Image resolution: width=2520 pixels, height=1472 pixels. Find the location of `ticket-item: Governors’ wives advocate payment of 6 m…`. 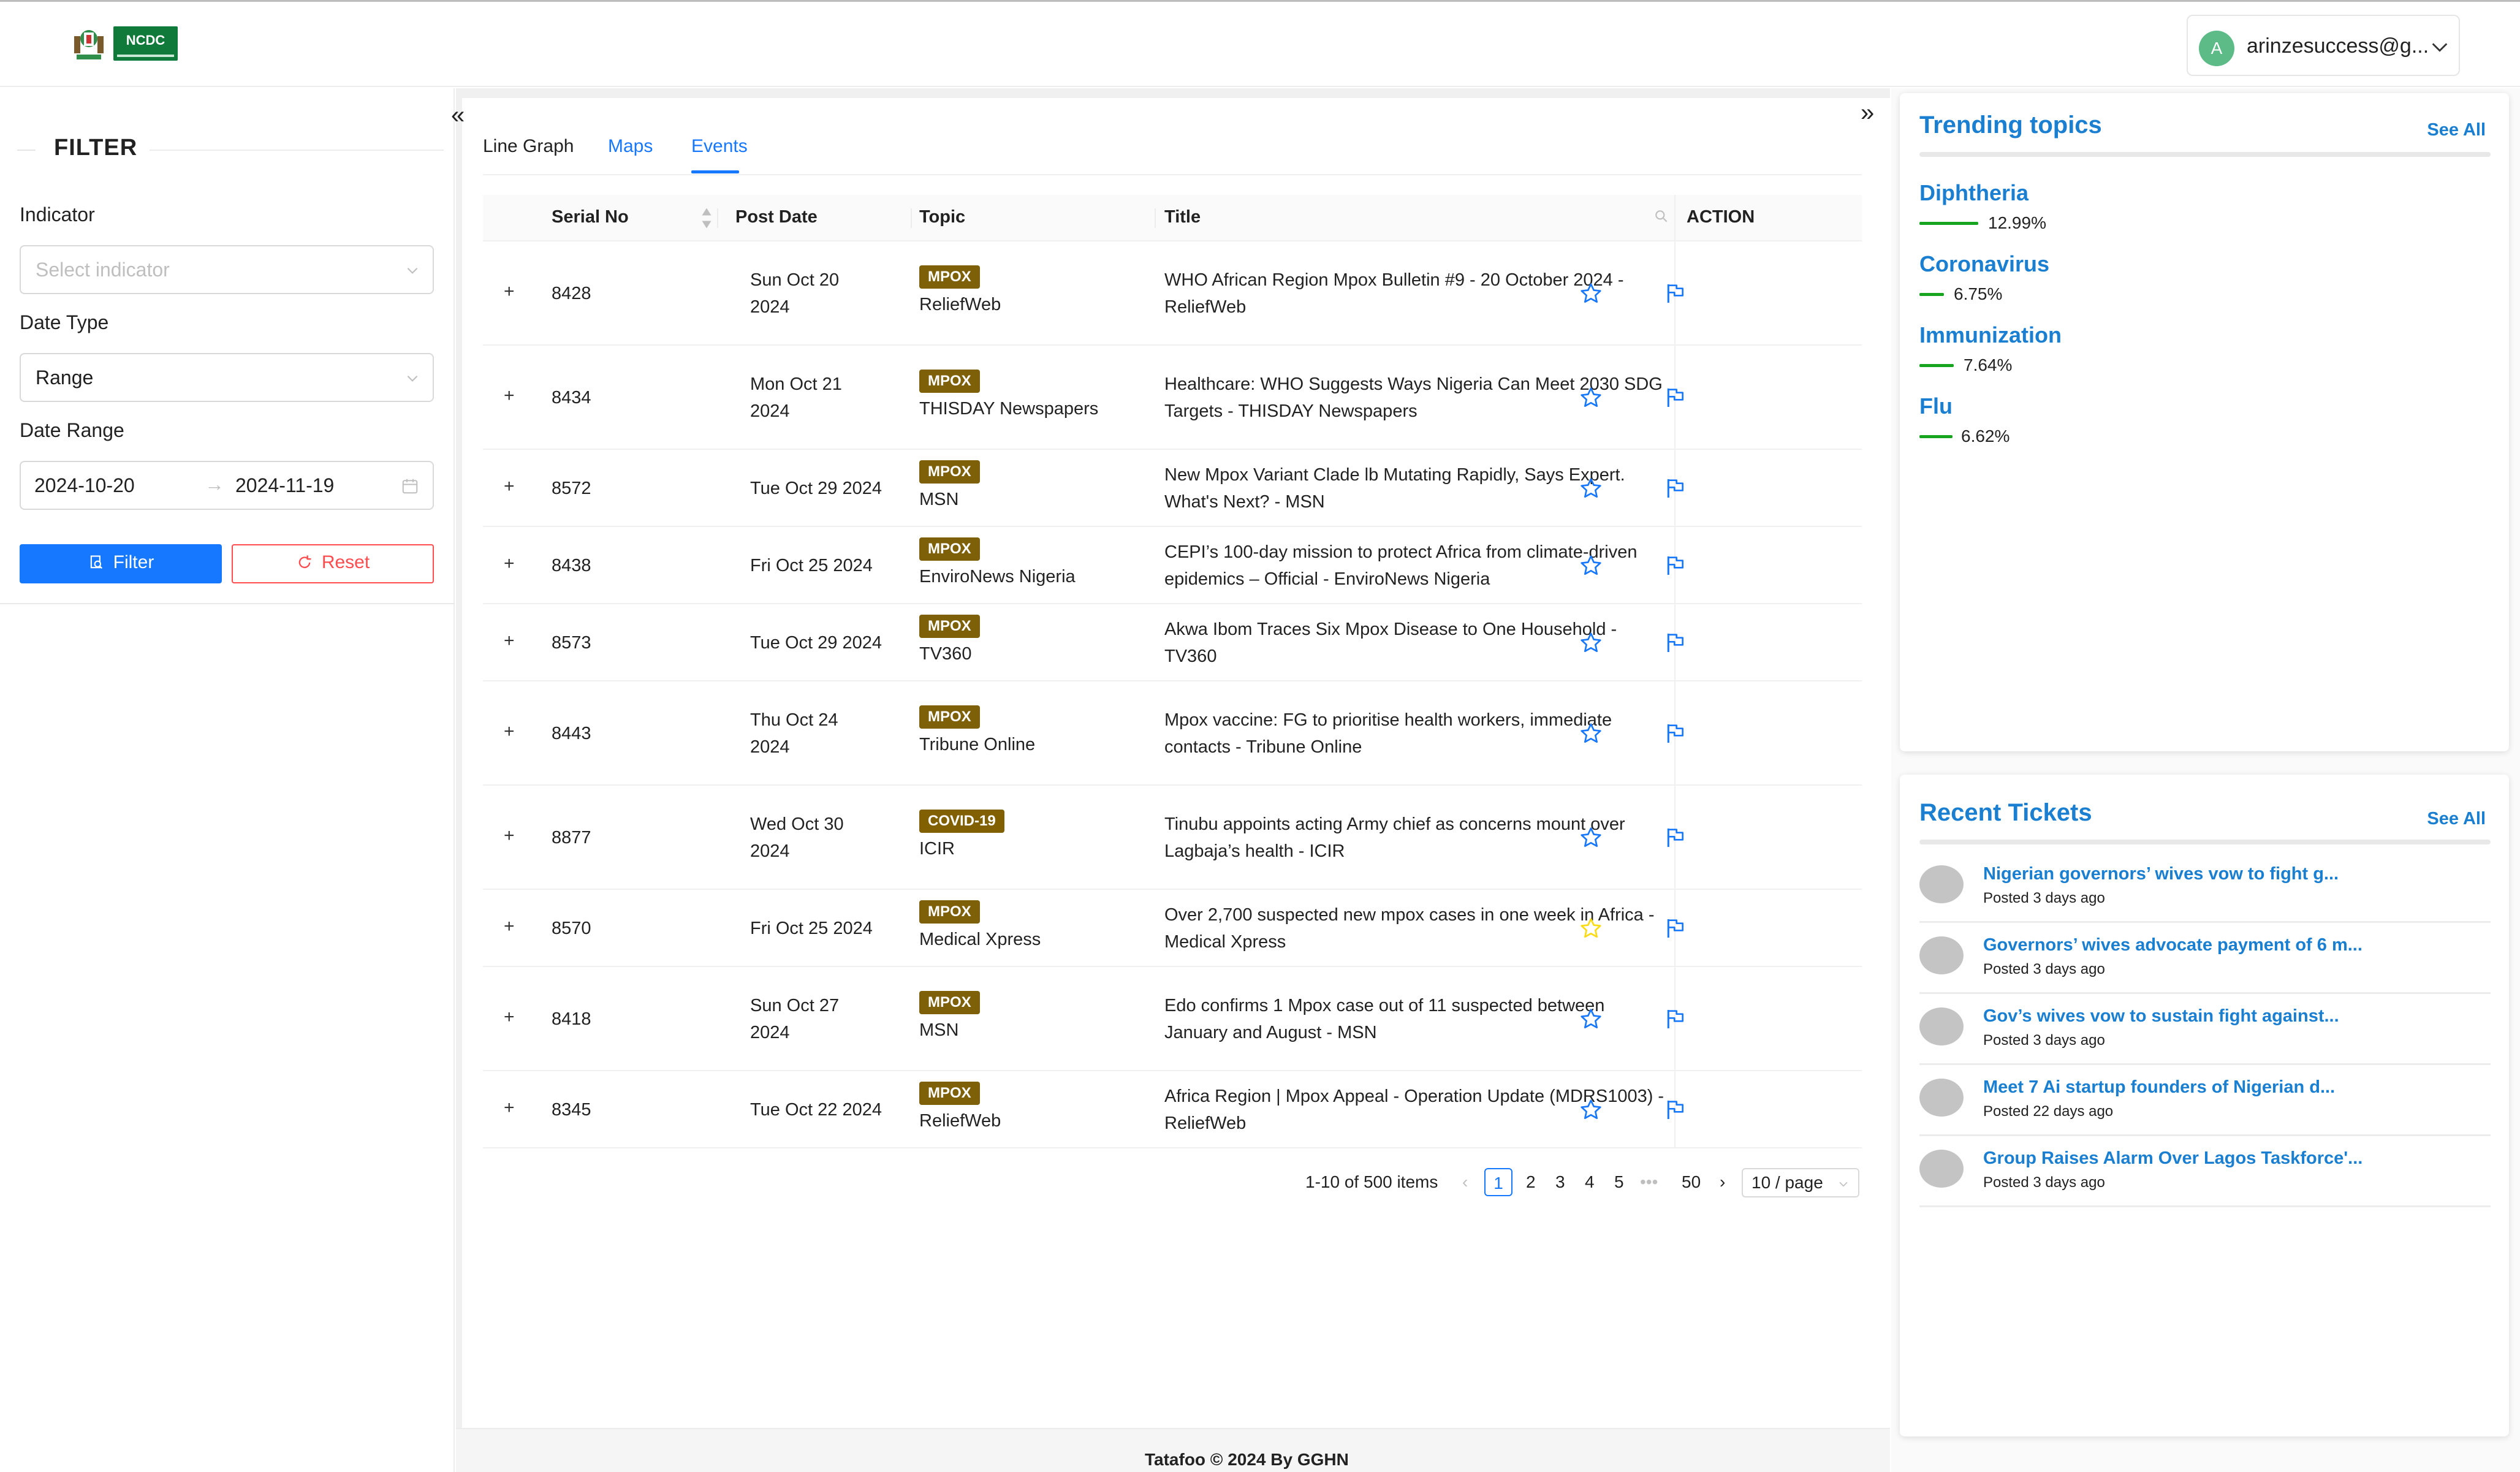

ticket-item: Governors’ wives advocate payment of 6 m… is located at coordinates (2205, 958).